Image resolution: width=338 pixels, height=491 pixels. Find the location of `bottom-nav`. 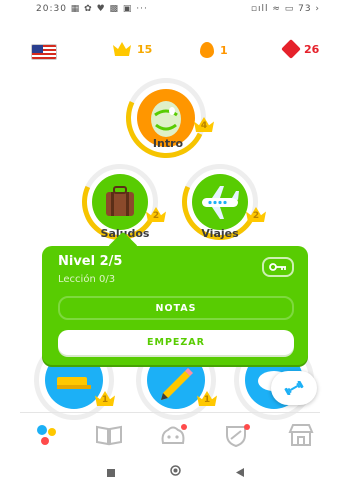

bottom-nav is located at coordinates (169, 435).